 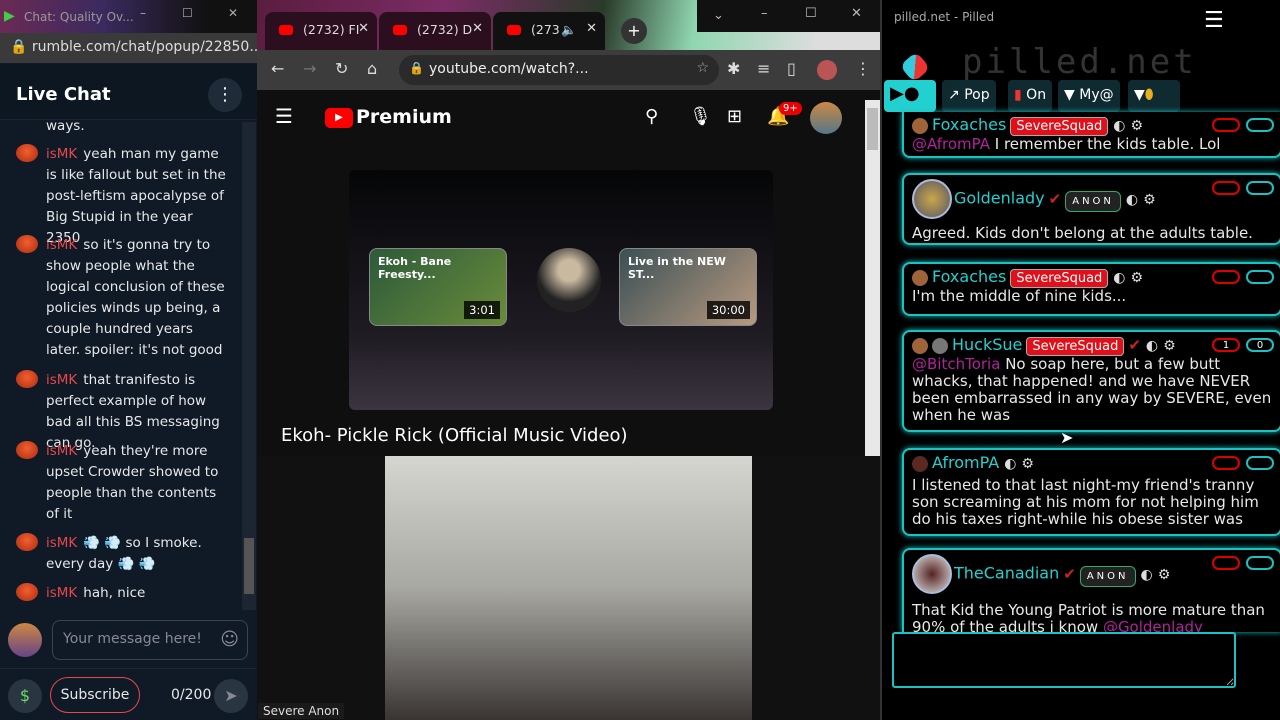 What do you see at coordinates (734, 116) in the screenshot?
I see `create-video-icon: ⊞` at bounding box center [734, 116].